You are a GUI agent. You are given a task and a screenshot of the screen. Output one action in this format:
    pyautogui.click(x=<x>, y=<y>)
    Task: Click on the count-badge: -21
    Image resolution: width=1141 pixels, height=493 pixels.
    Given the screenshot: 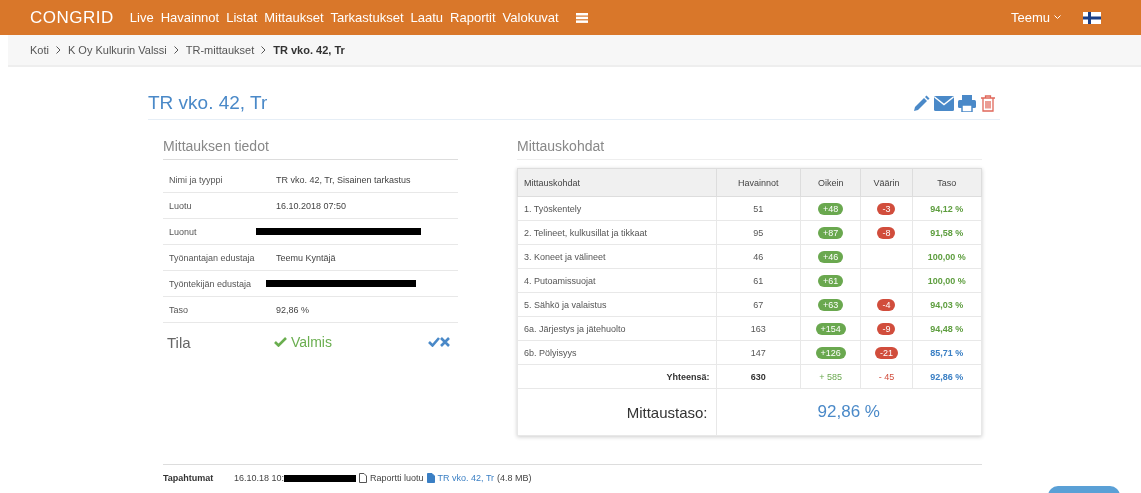 What is the action you would take?
    pyautogui.click(x=886, y=352)
    